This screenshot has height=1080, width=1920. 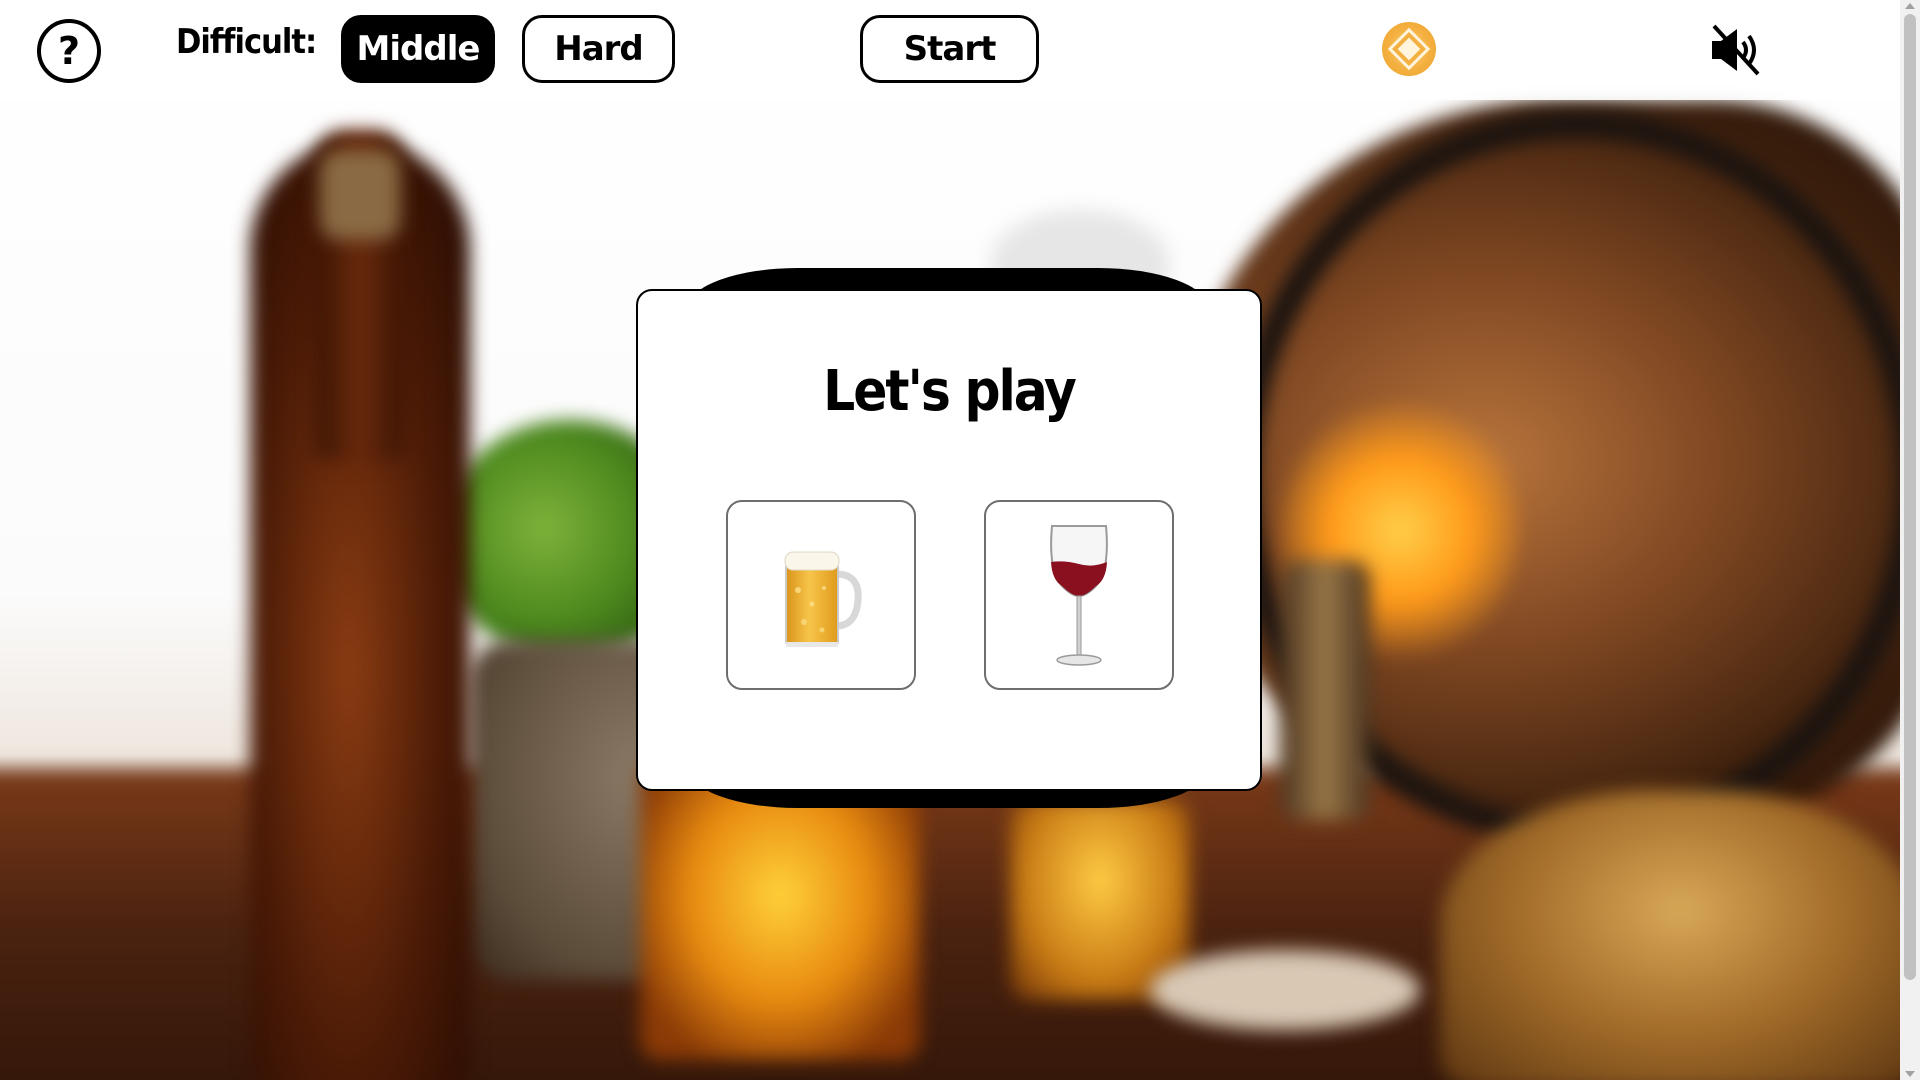 I want to click on difficulty-middle-button: Middle, so click(x=418, y=49).